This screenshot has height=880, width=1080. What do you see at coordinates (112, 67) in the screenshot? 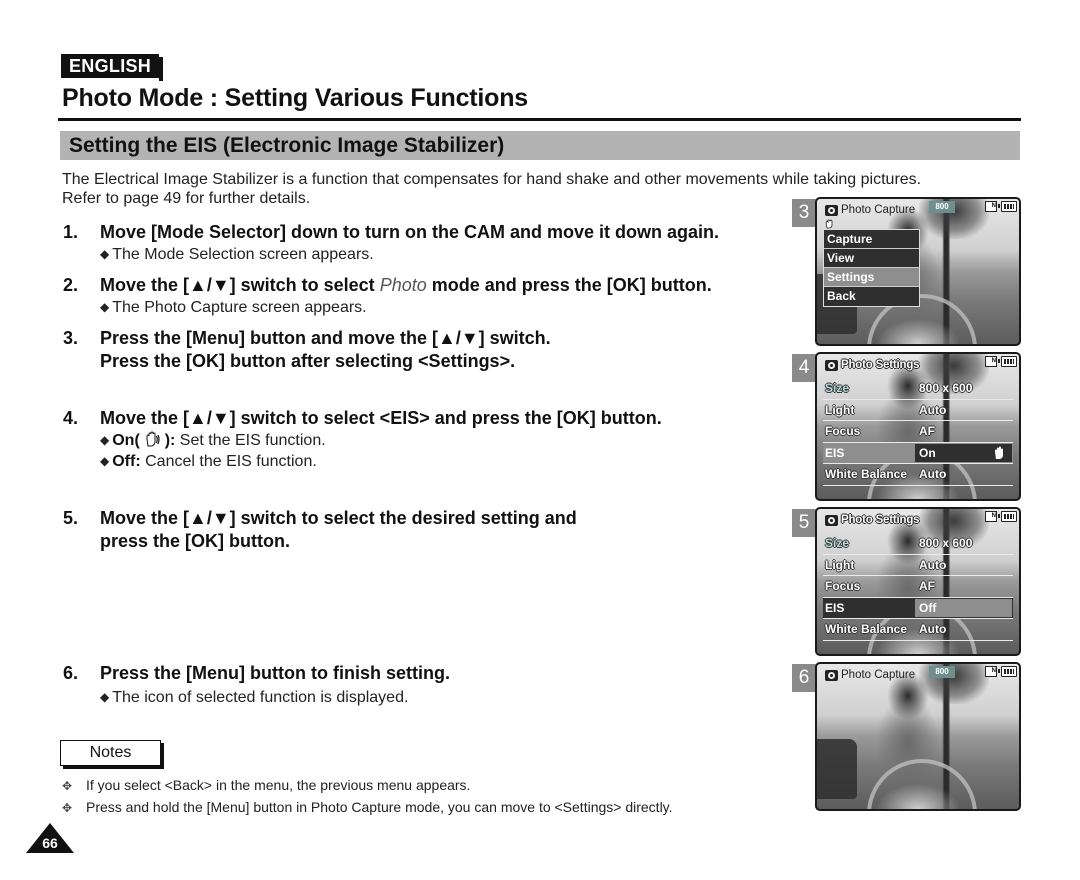
I see `language-badge: ENGLISH` at bounding box center [112, 67].